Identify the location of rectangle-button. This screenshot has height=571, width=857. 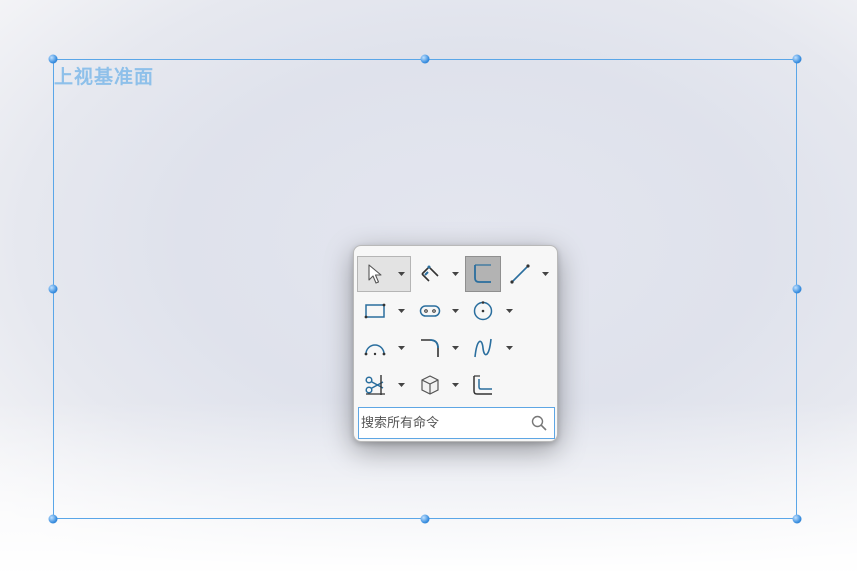
(375, 311).